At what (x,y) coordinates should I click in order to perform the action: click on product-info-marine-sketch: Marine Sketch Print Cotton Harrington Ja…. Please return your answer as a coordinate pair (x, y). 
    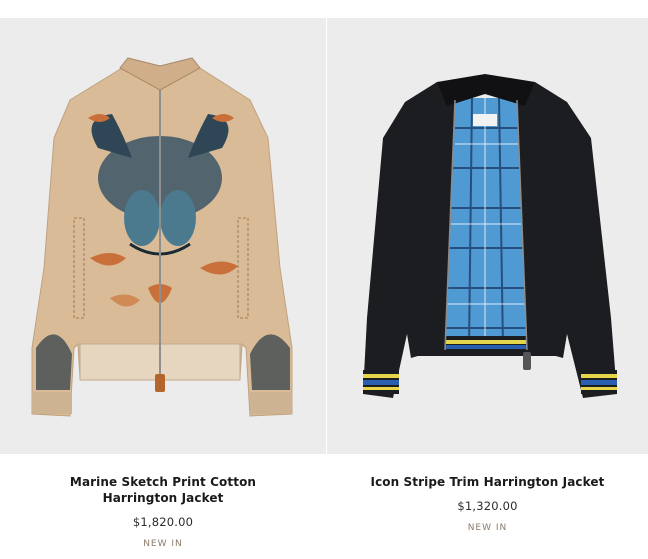
    Looking at the image, I should click on (163, 511).